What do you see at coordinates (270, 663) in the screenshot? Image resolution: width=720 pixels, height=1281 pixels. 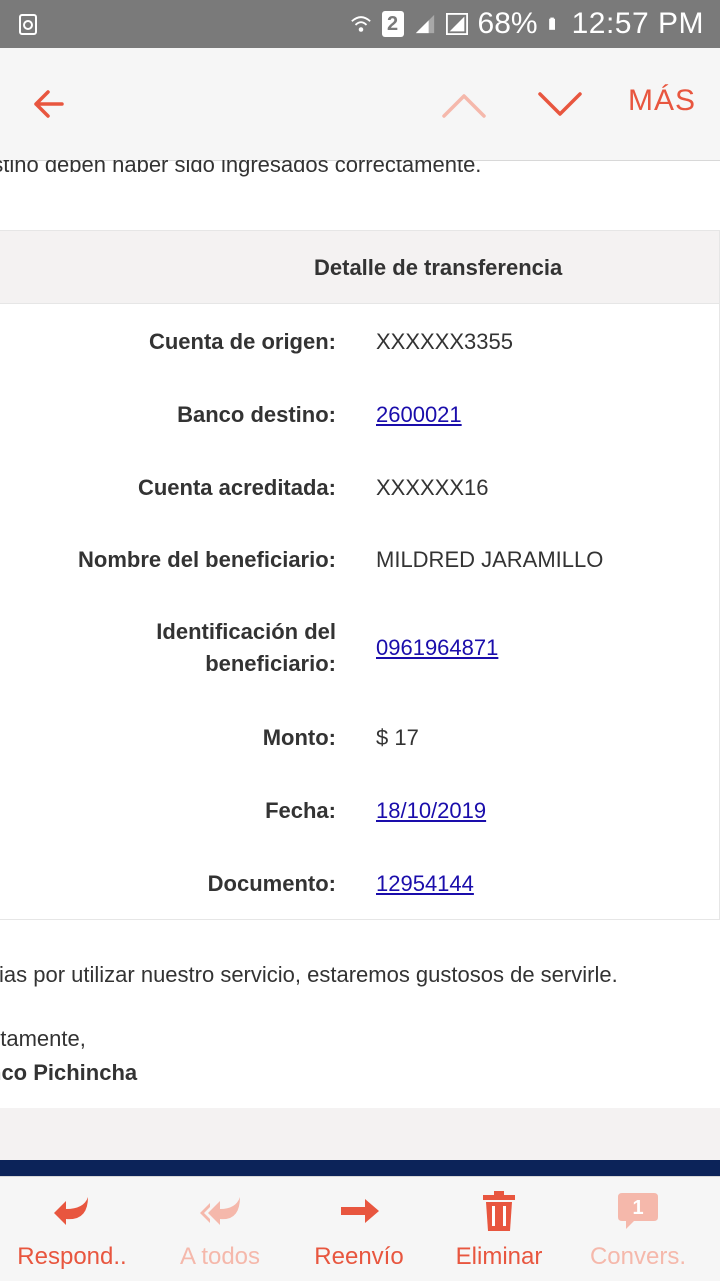 I see `row-label-line2: beneficiario:` at bounding box center [270, 663].